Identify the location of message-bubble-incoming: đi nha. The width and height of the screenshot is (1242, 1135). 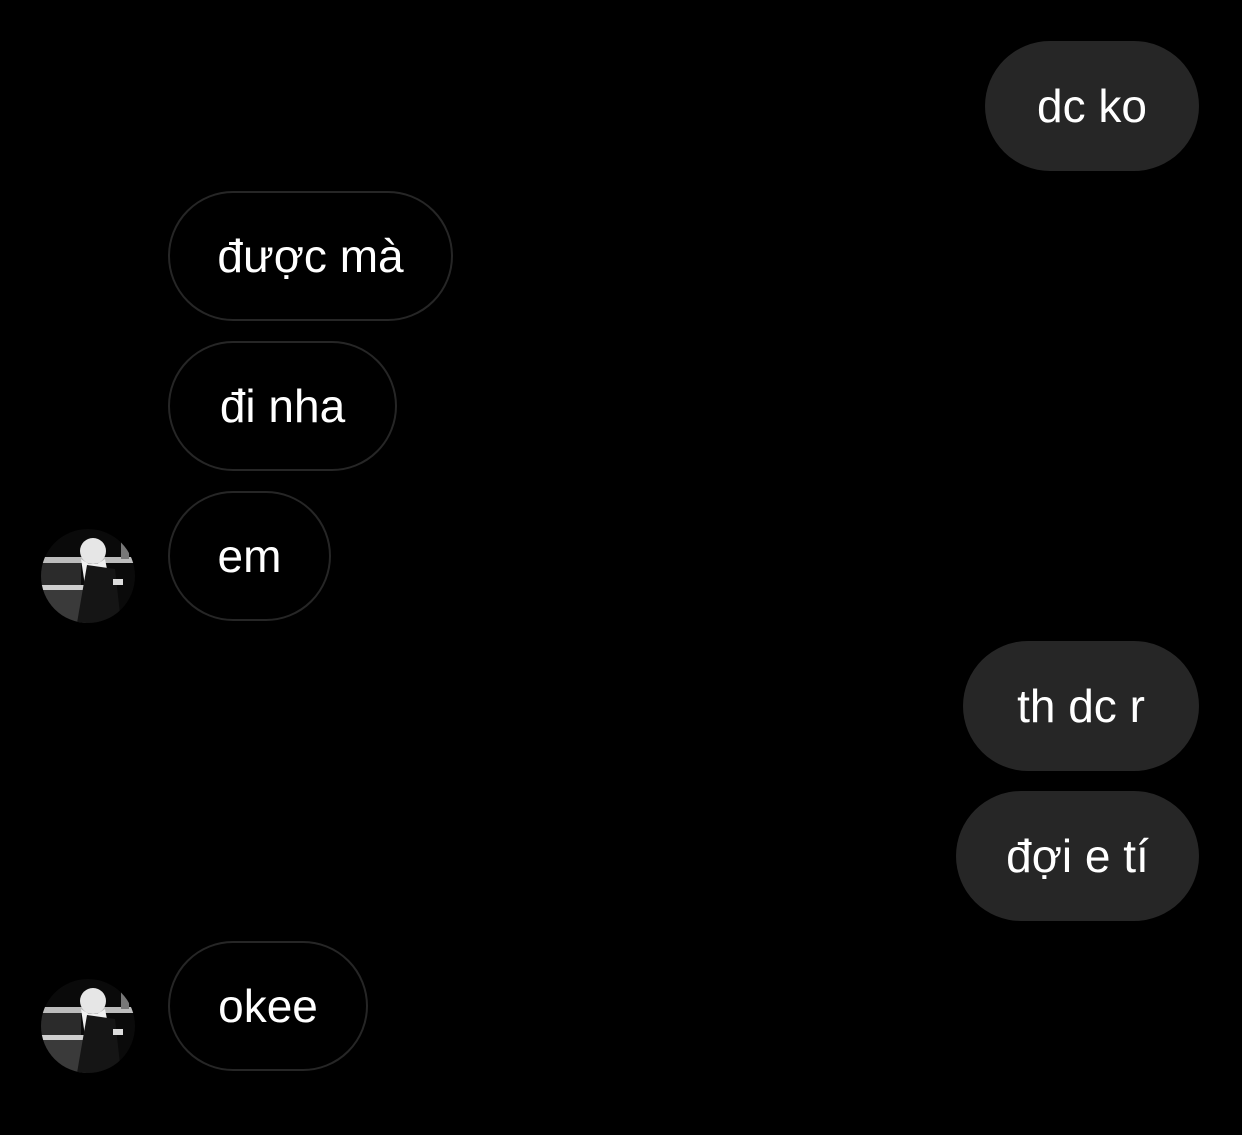
(282, 406).